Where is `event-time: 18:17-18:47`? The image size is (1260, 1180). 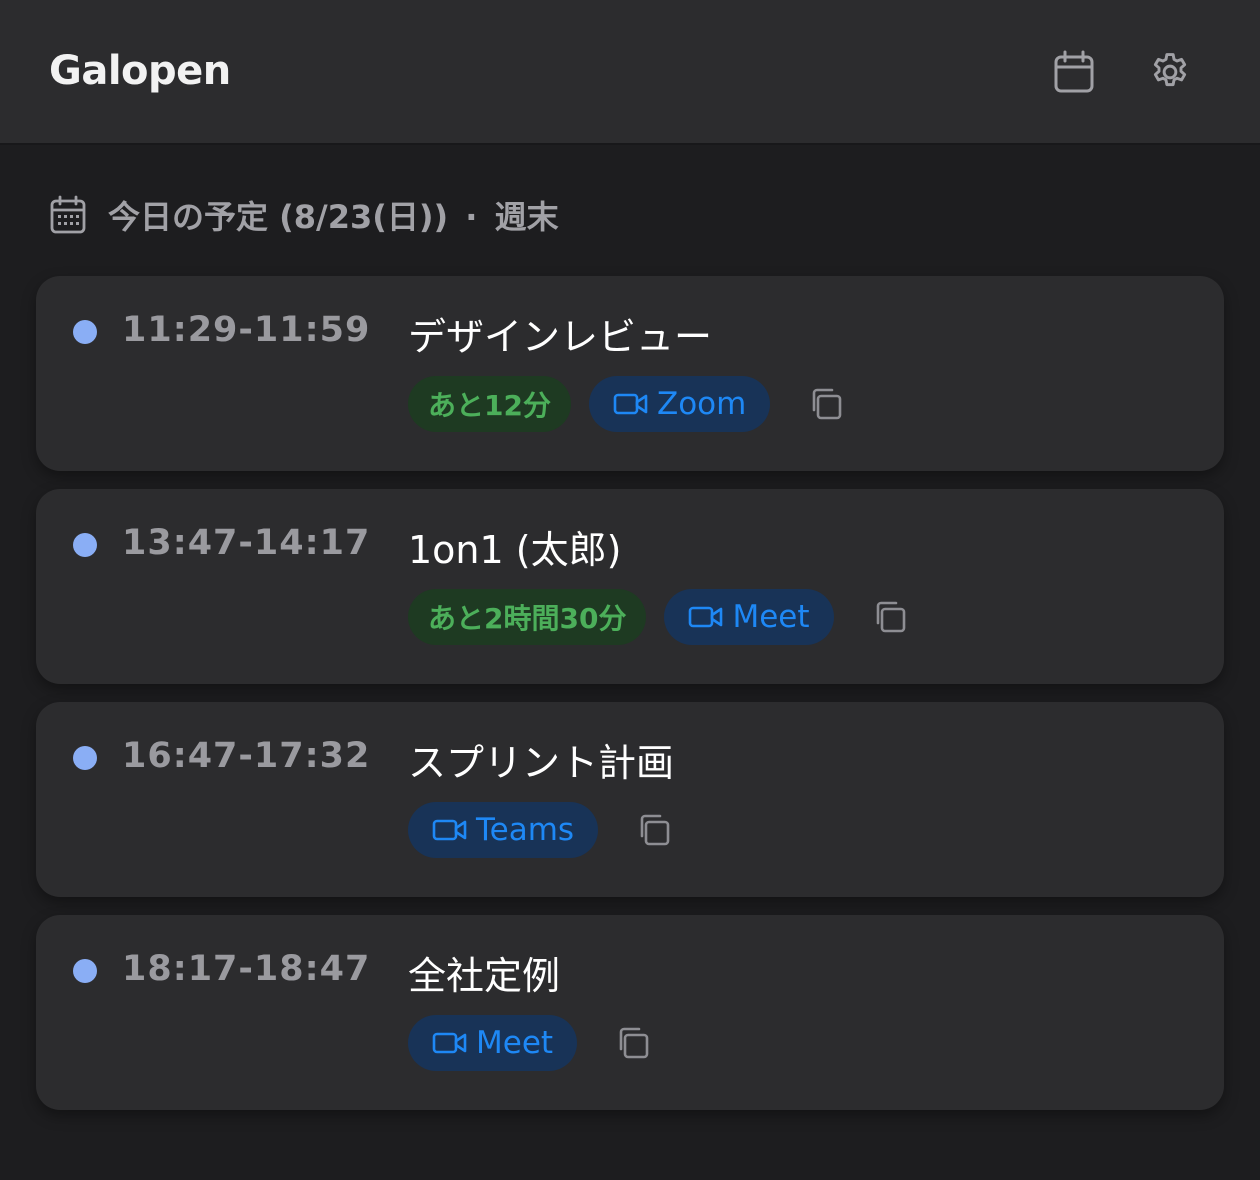
event-time: 18:17-18:47 is located at coordinates (246, 969).